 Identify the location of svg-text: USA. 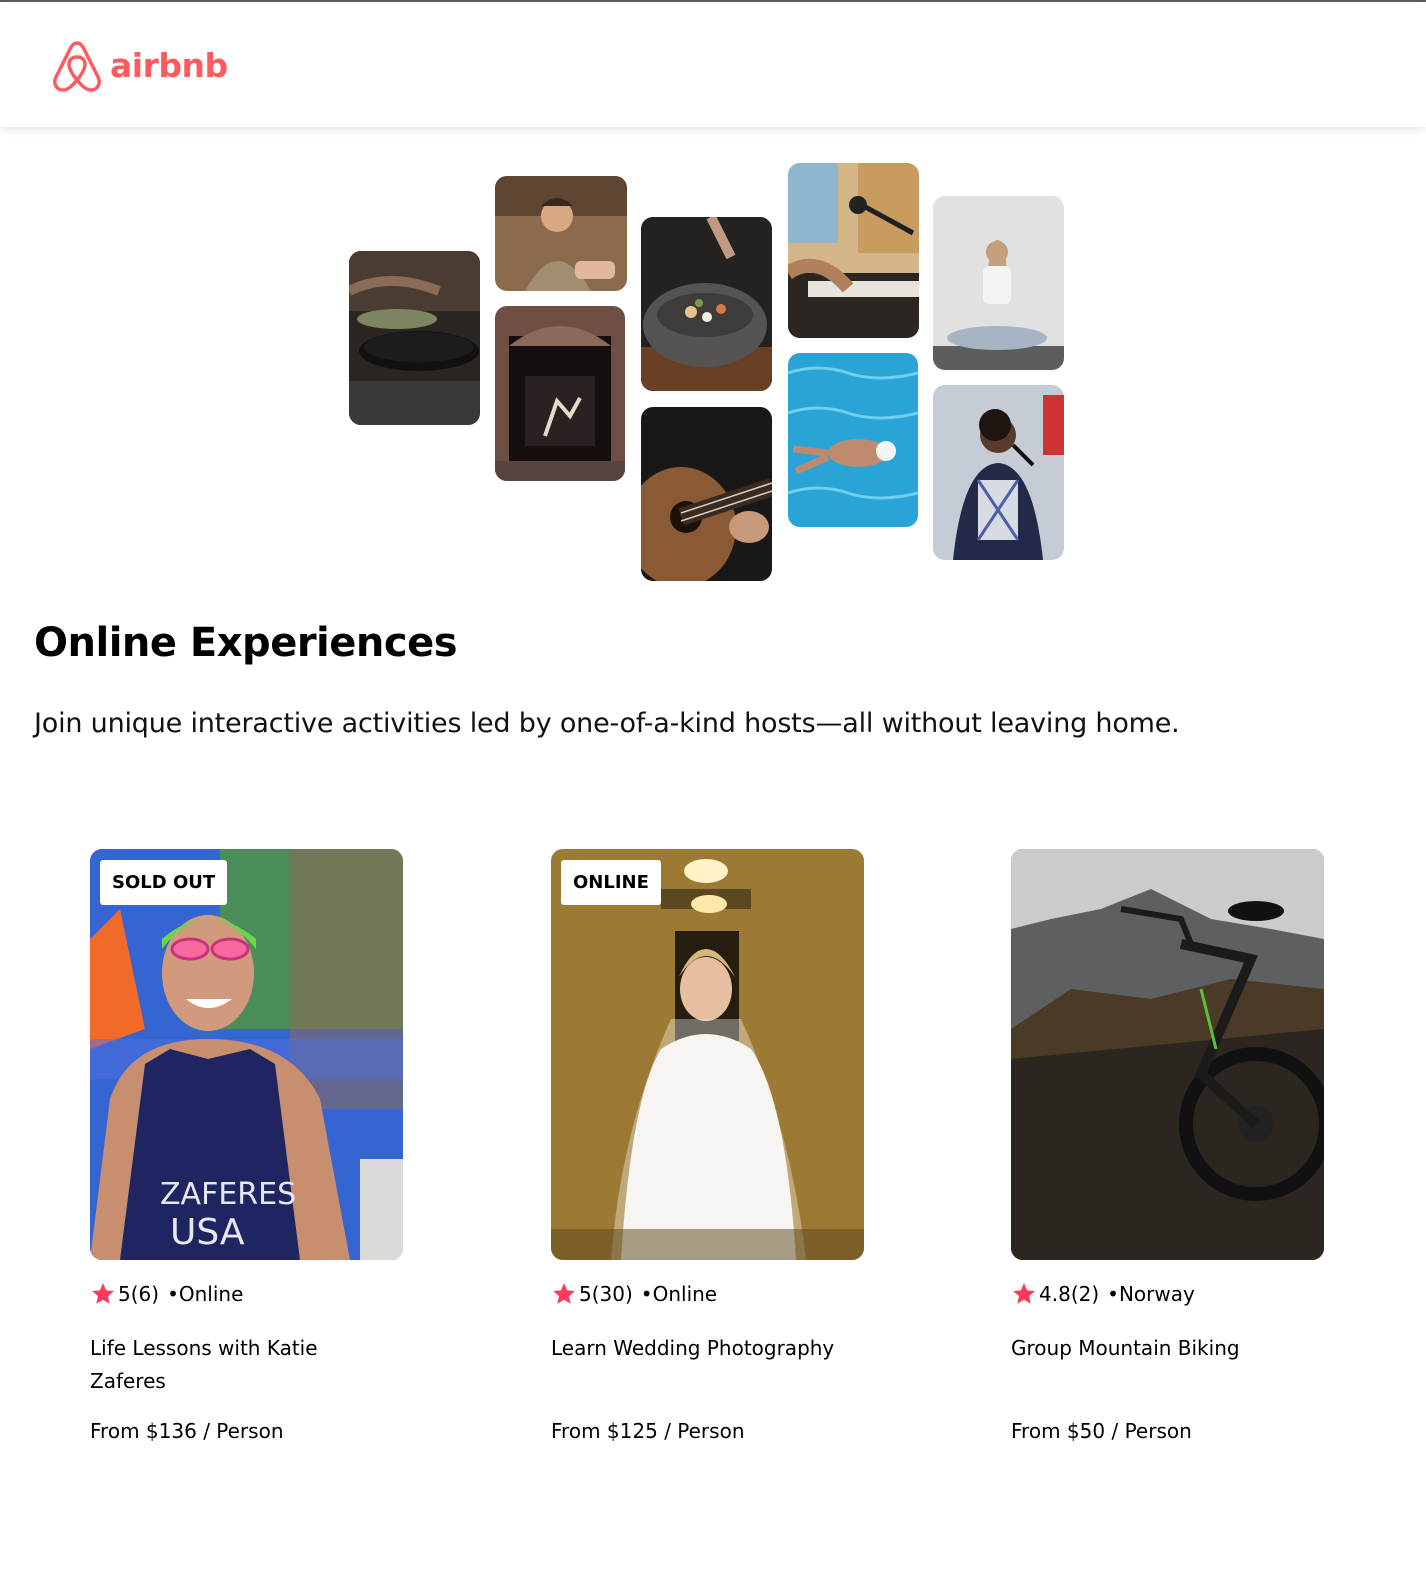
(207, 1232).